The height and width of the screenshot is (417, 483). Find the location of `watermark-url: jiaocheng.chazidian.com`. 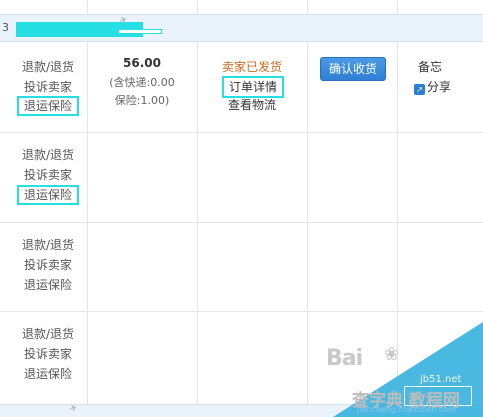

watermark-url: jiaocheng.chazidian.com is located at coordinates (407, 409).